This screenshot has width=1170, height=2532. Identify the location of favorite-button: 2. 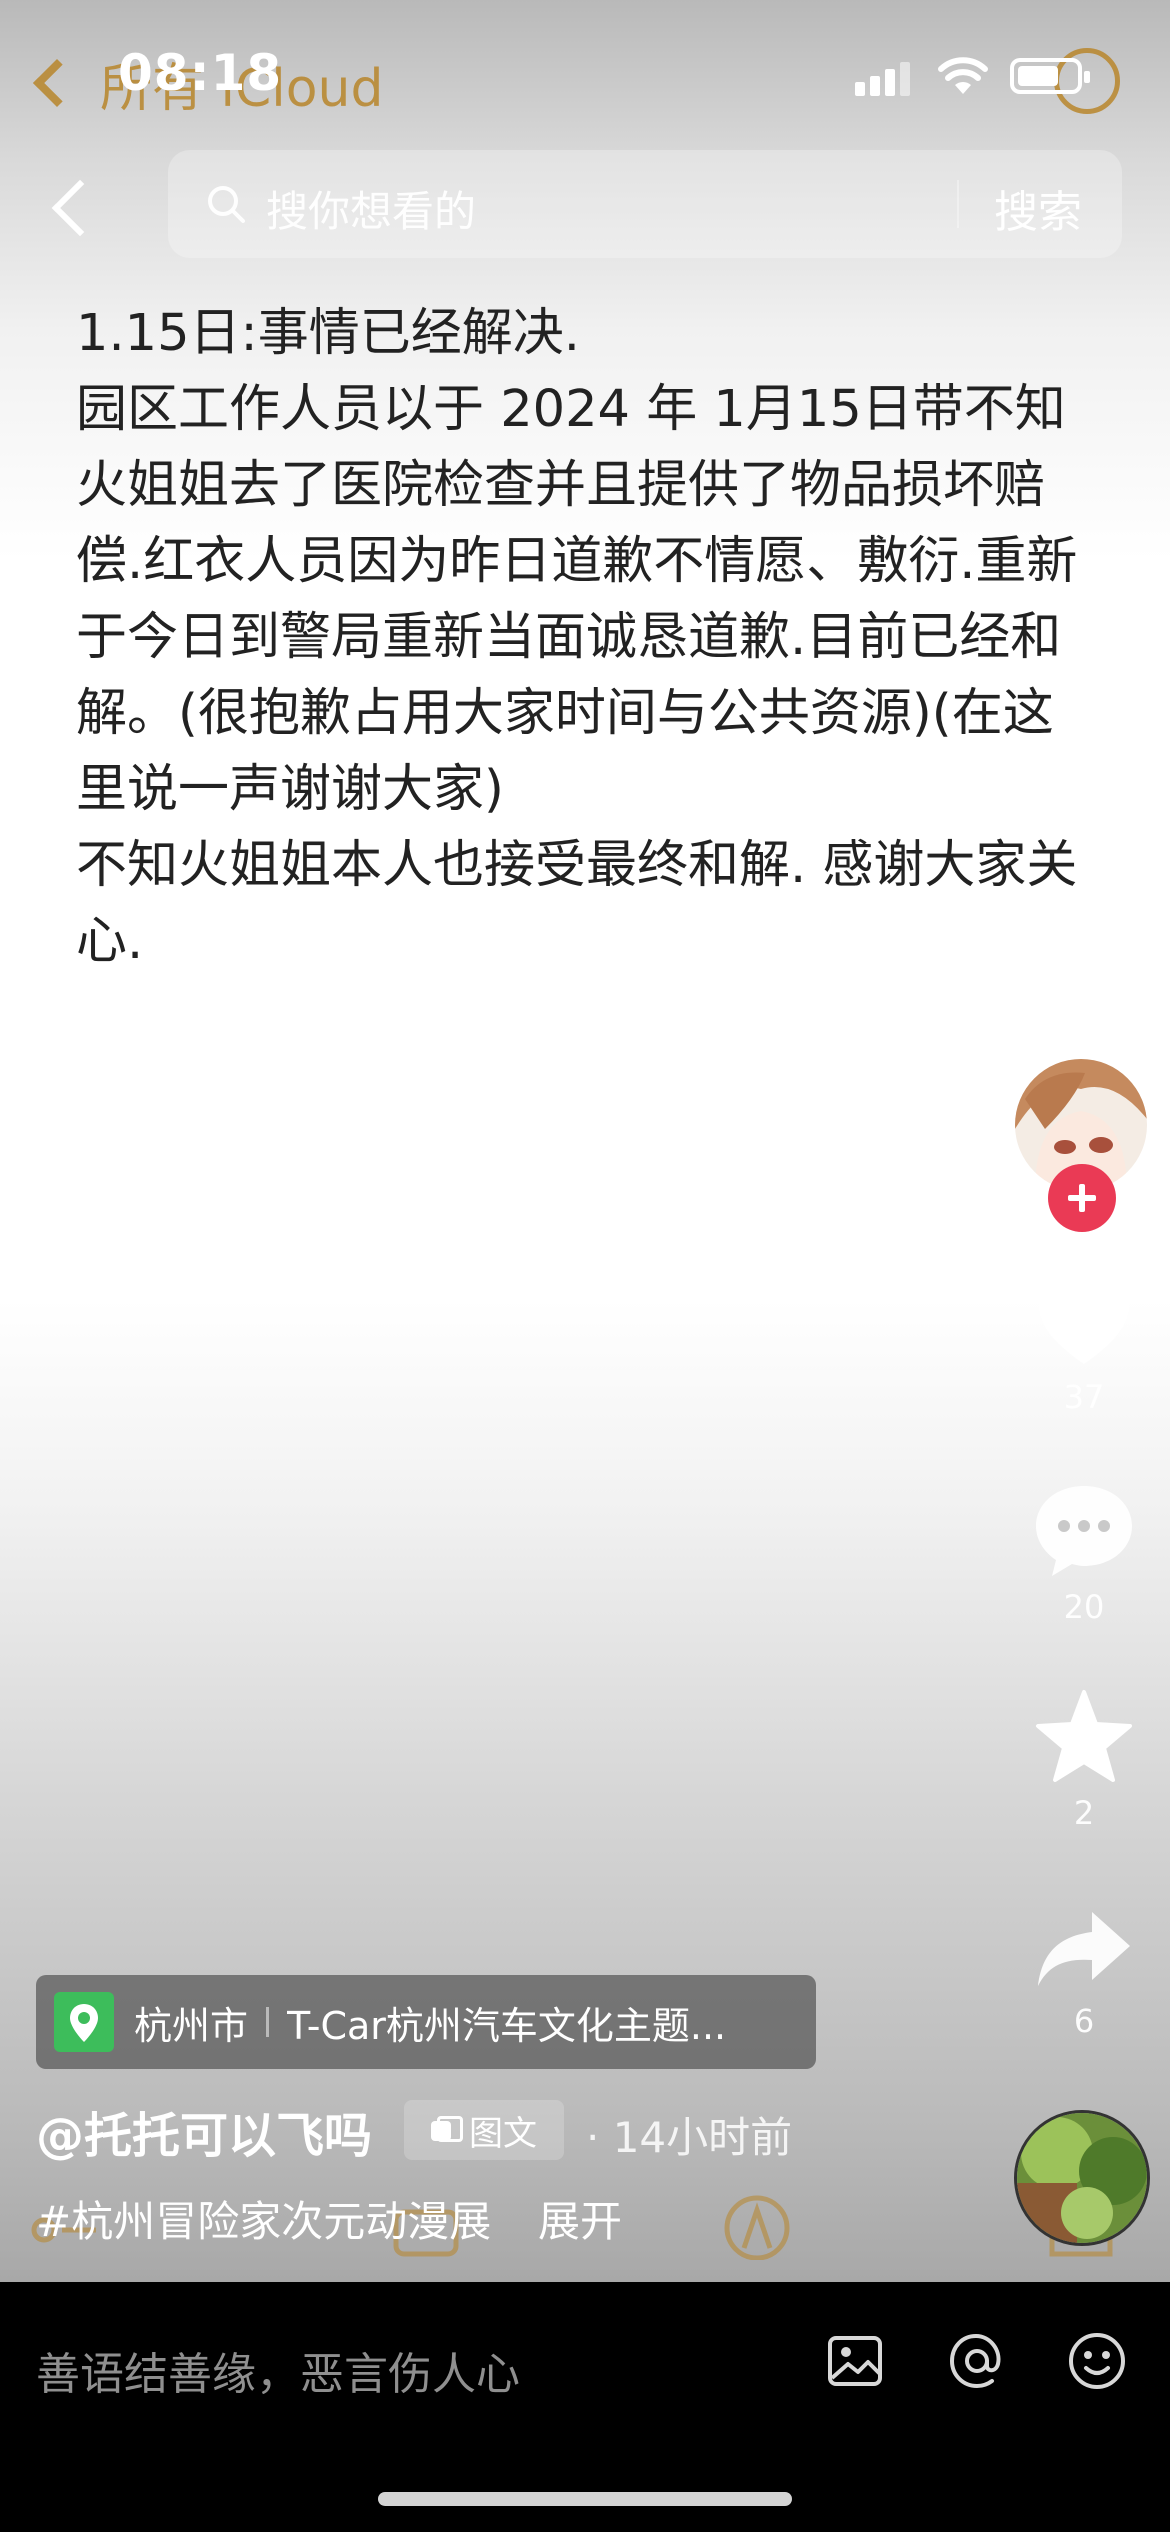
(1084, 1760).